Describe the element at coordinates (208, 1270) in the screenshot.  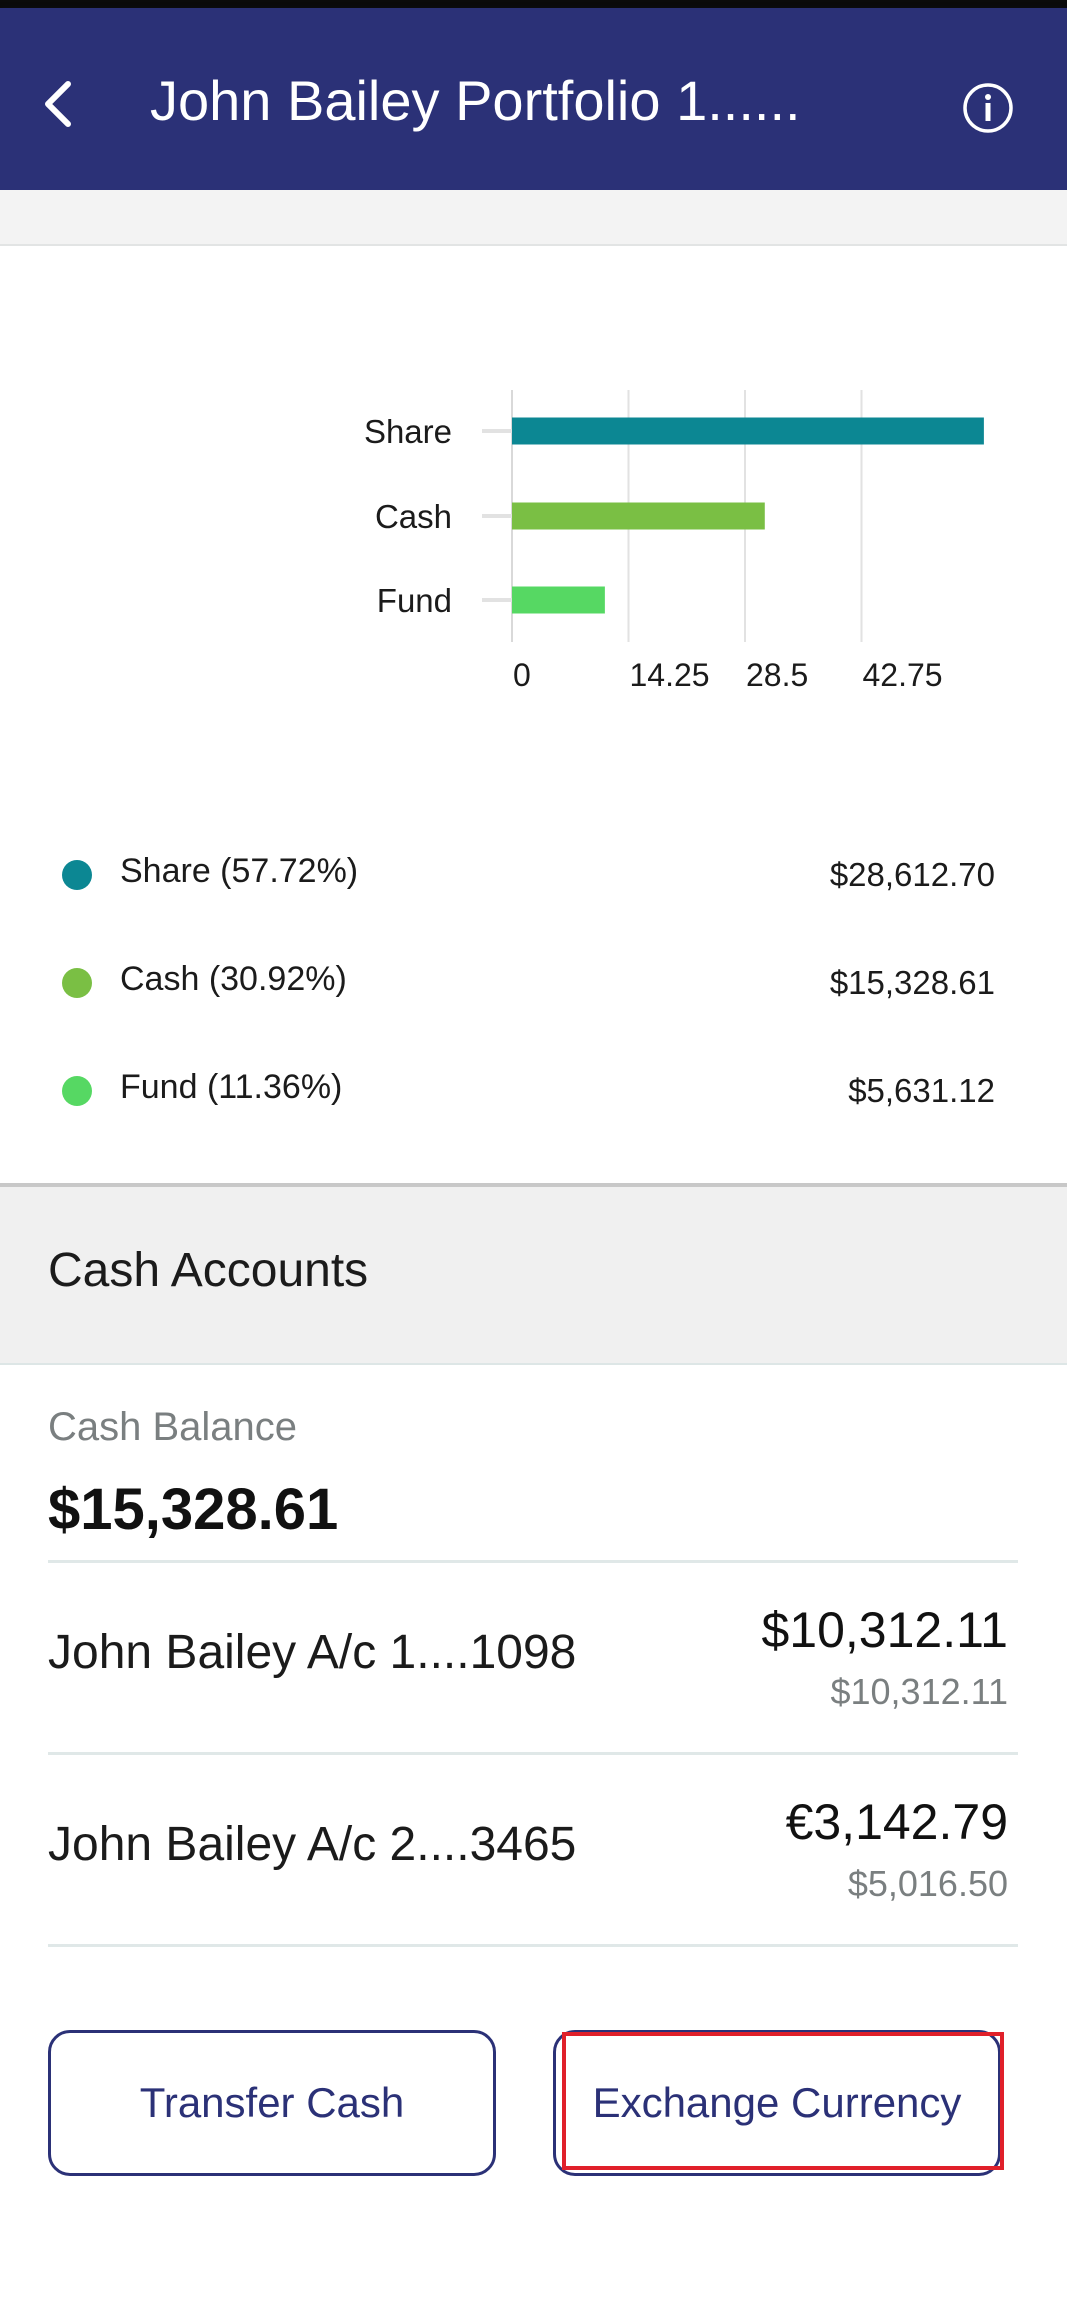
I see `section-title: Cash Accounts` at that location.